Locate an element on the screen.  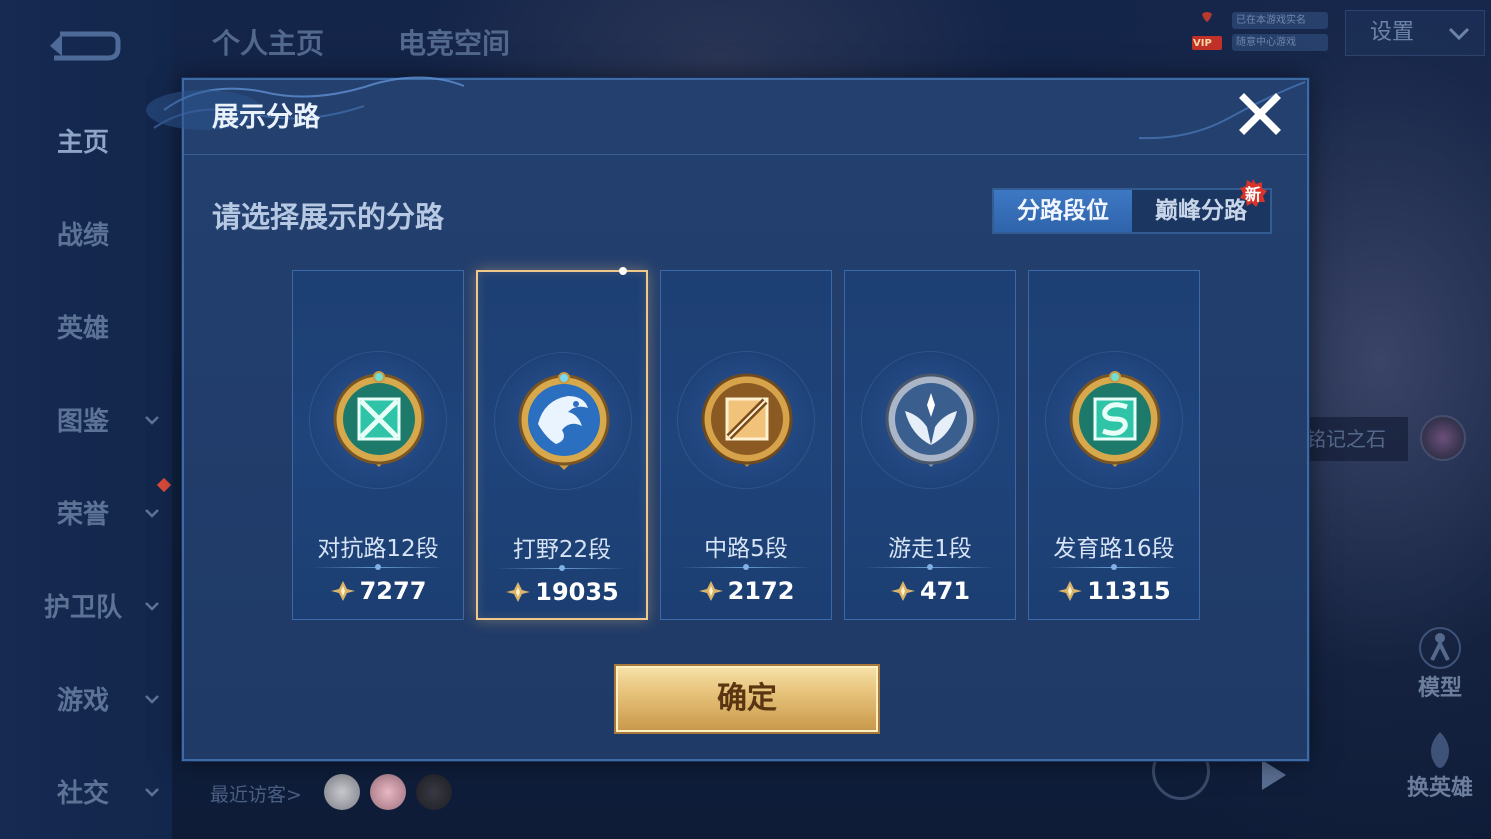
sidebar-item-codex: 图鉴 is located at coordinates (86, 419).